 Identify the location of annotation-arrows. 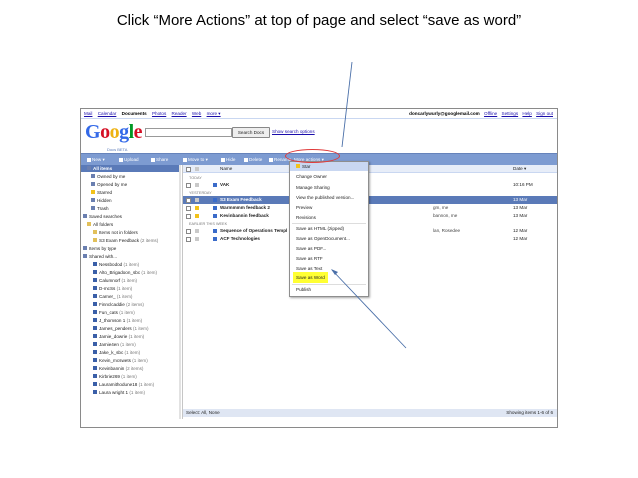
(369, 205).